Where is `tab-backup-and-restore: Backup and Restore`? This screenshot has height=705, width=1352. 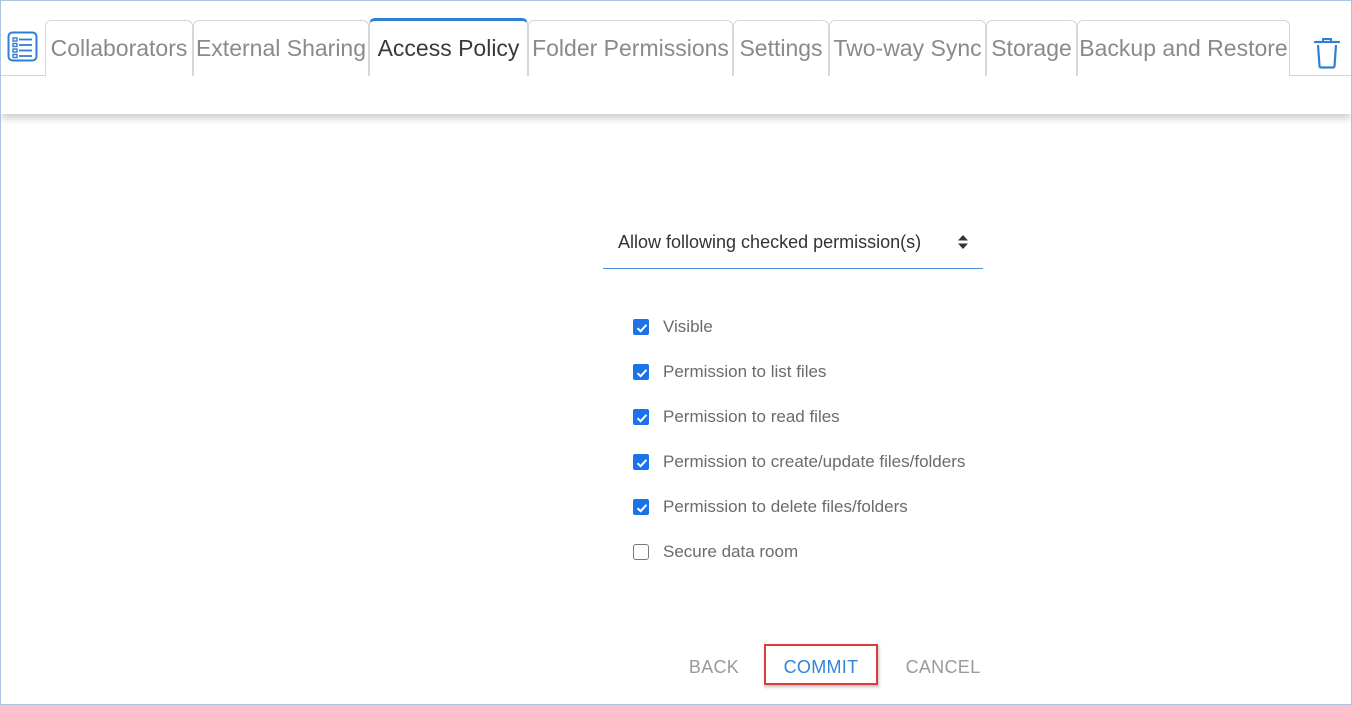
tab-backup-and-restore: Backup and Restore is located at coordinates (1183, 48).